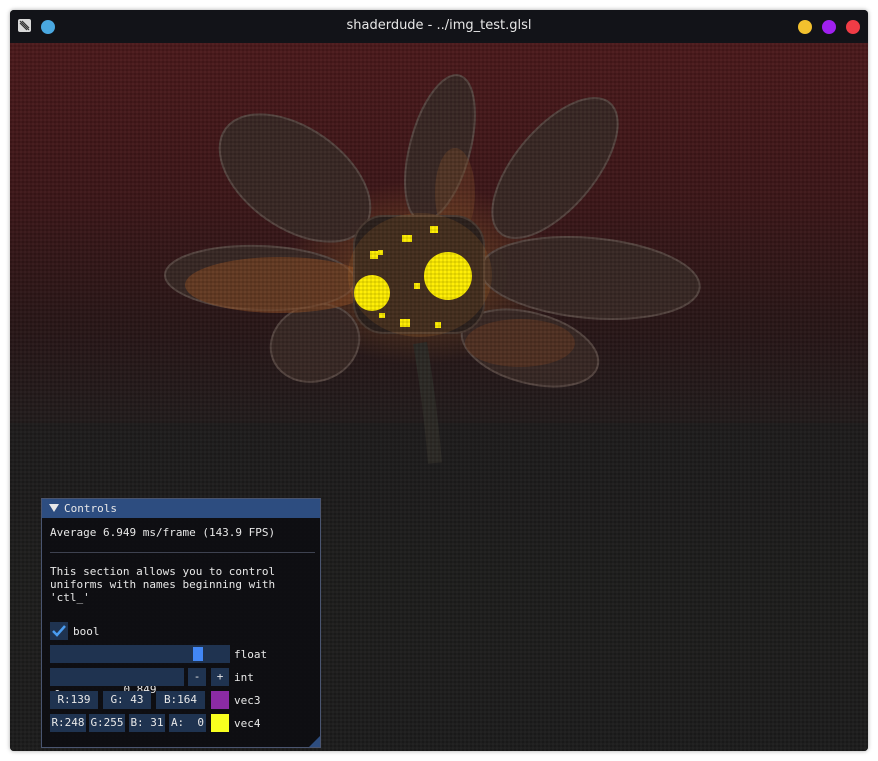 The image size is (878, 761). Describe the element at coordinates (220, 700) in the screenshot. I see `vec3-color-swatch` at that location.